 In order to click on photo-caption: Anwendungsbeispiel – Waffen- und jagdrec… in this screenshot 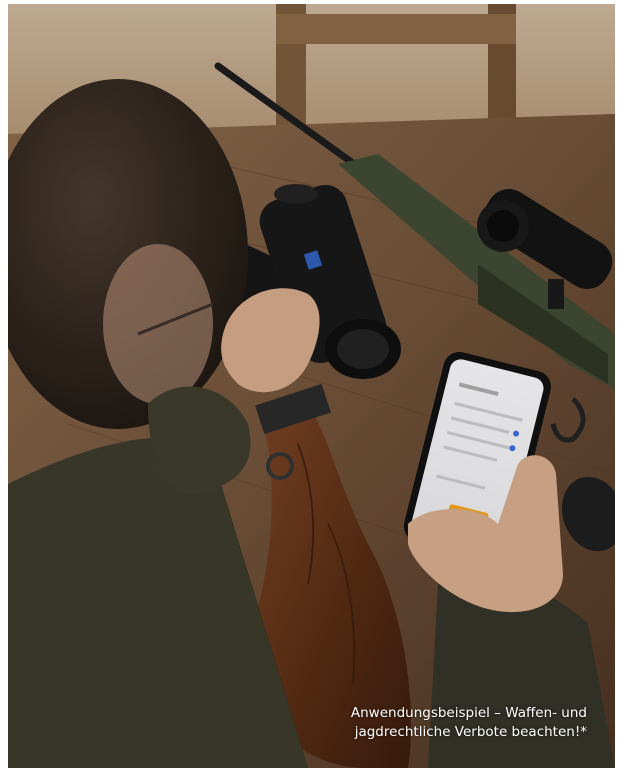, I will do `click(437, 723)`.